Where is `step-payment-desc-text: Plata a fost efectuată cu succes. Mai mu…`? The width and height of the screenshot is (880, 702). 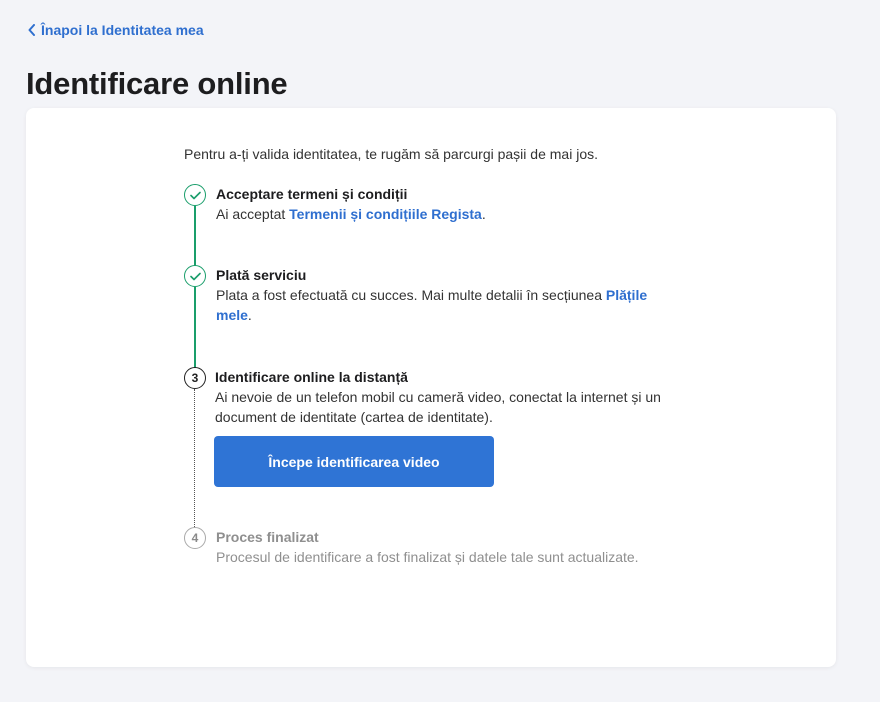
step-payment-desc-text: Plata a fost efectuată cu succes. Mai mu… is located at coordinates (411, 295).